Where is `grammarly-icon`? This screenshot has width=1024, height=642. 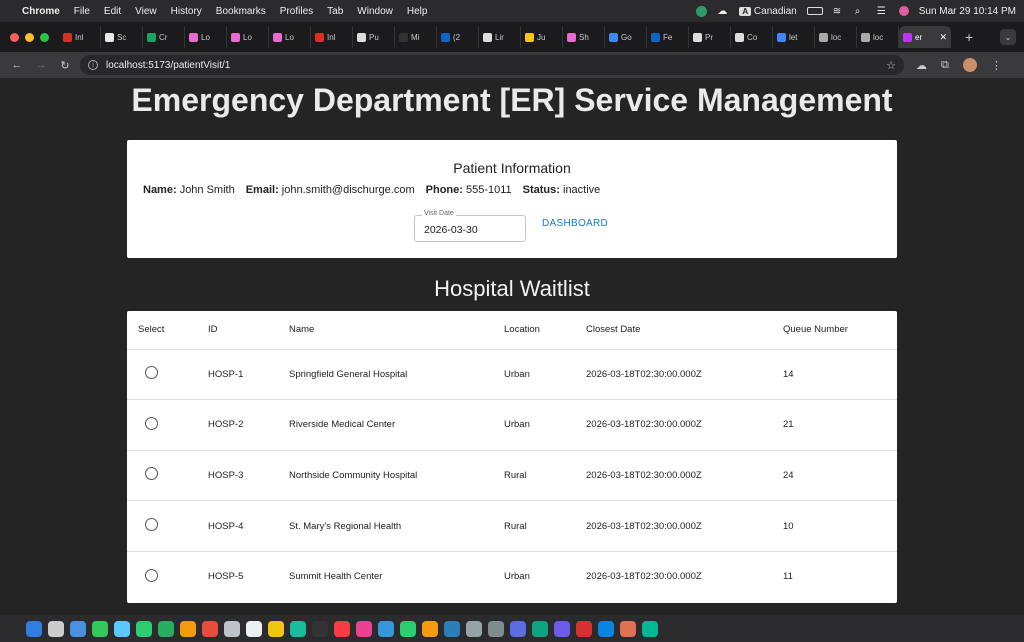
grammarly-icon is located at coordinates (702, 11).